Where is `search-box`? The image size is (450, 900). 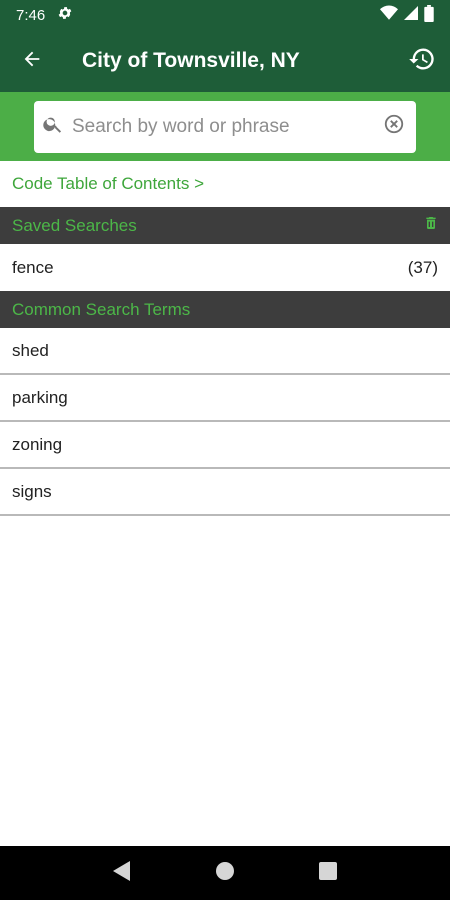
search-box is located at coordinates (225, 126).